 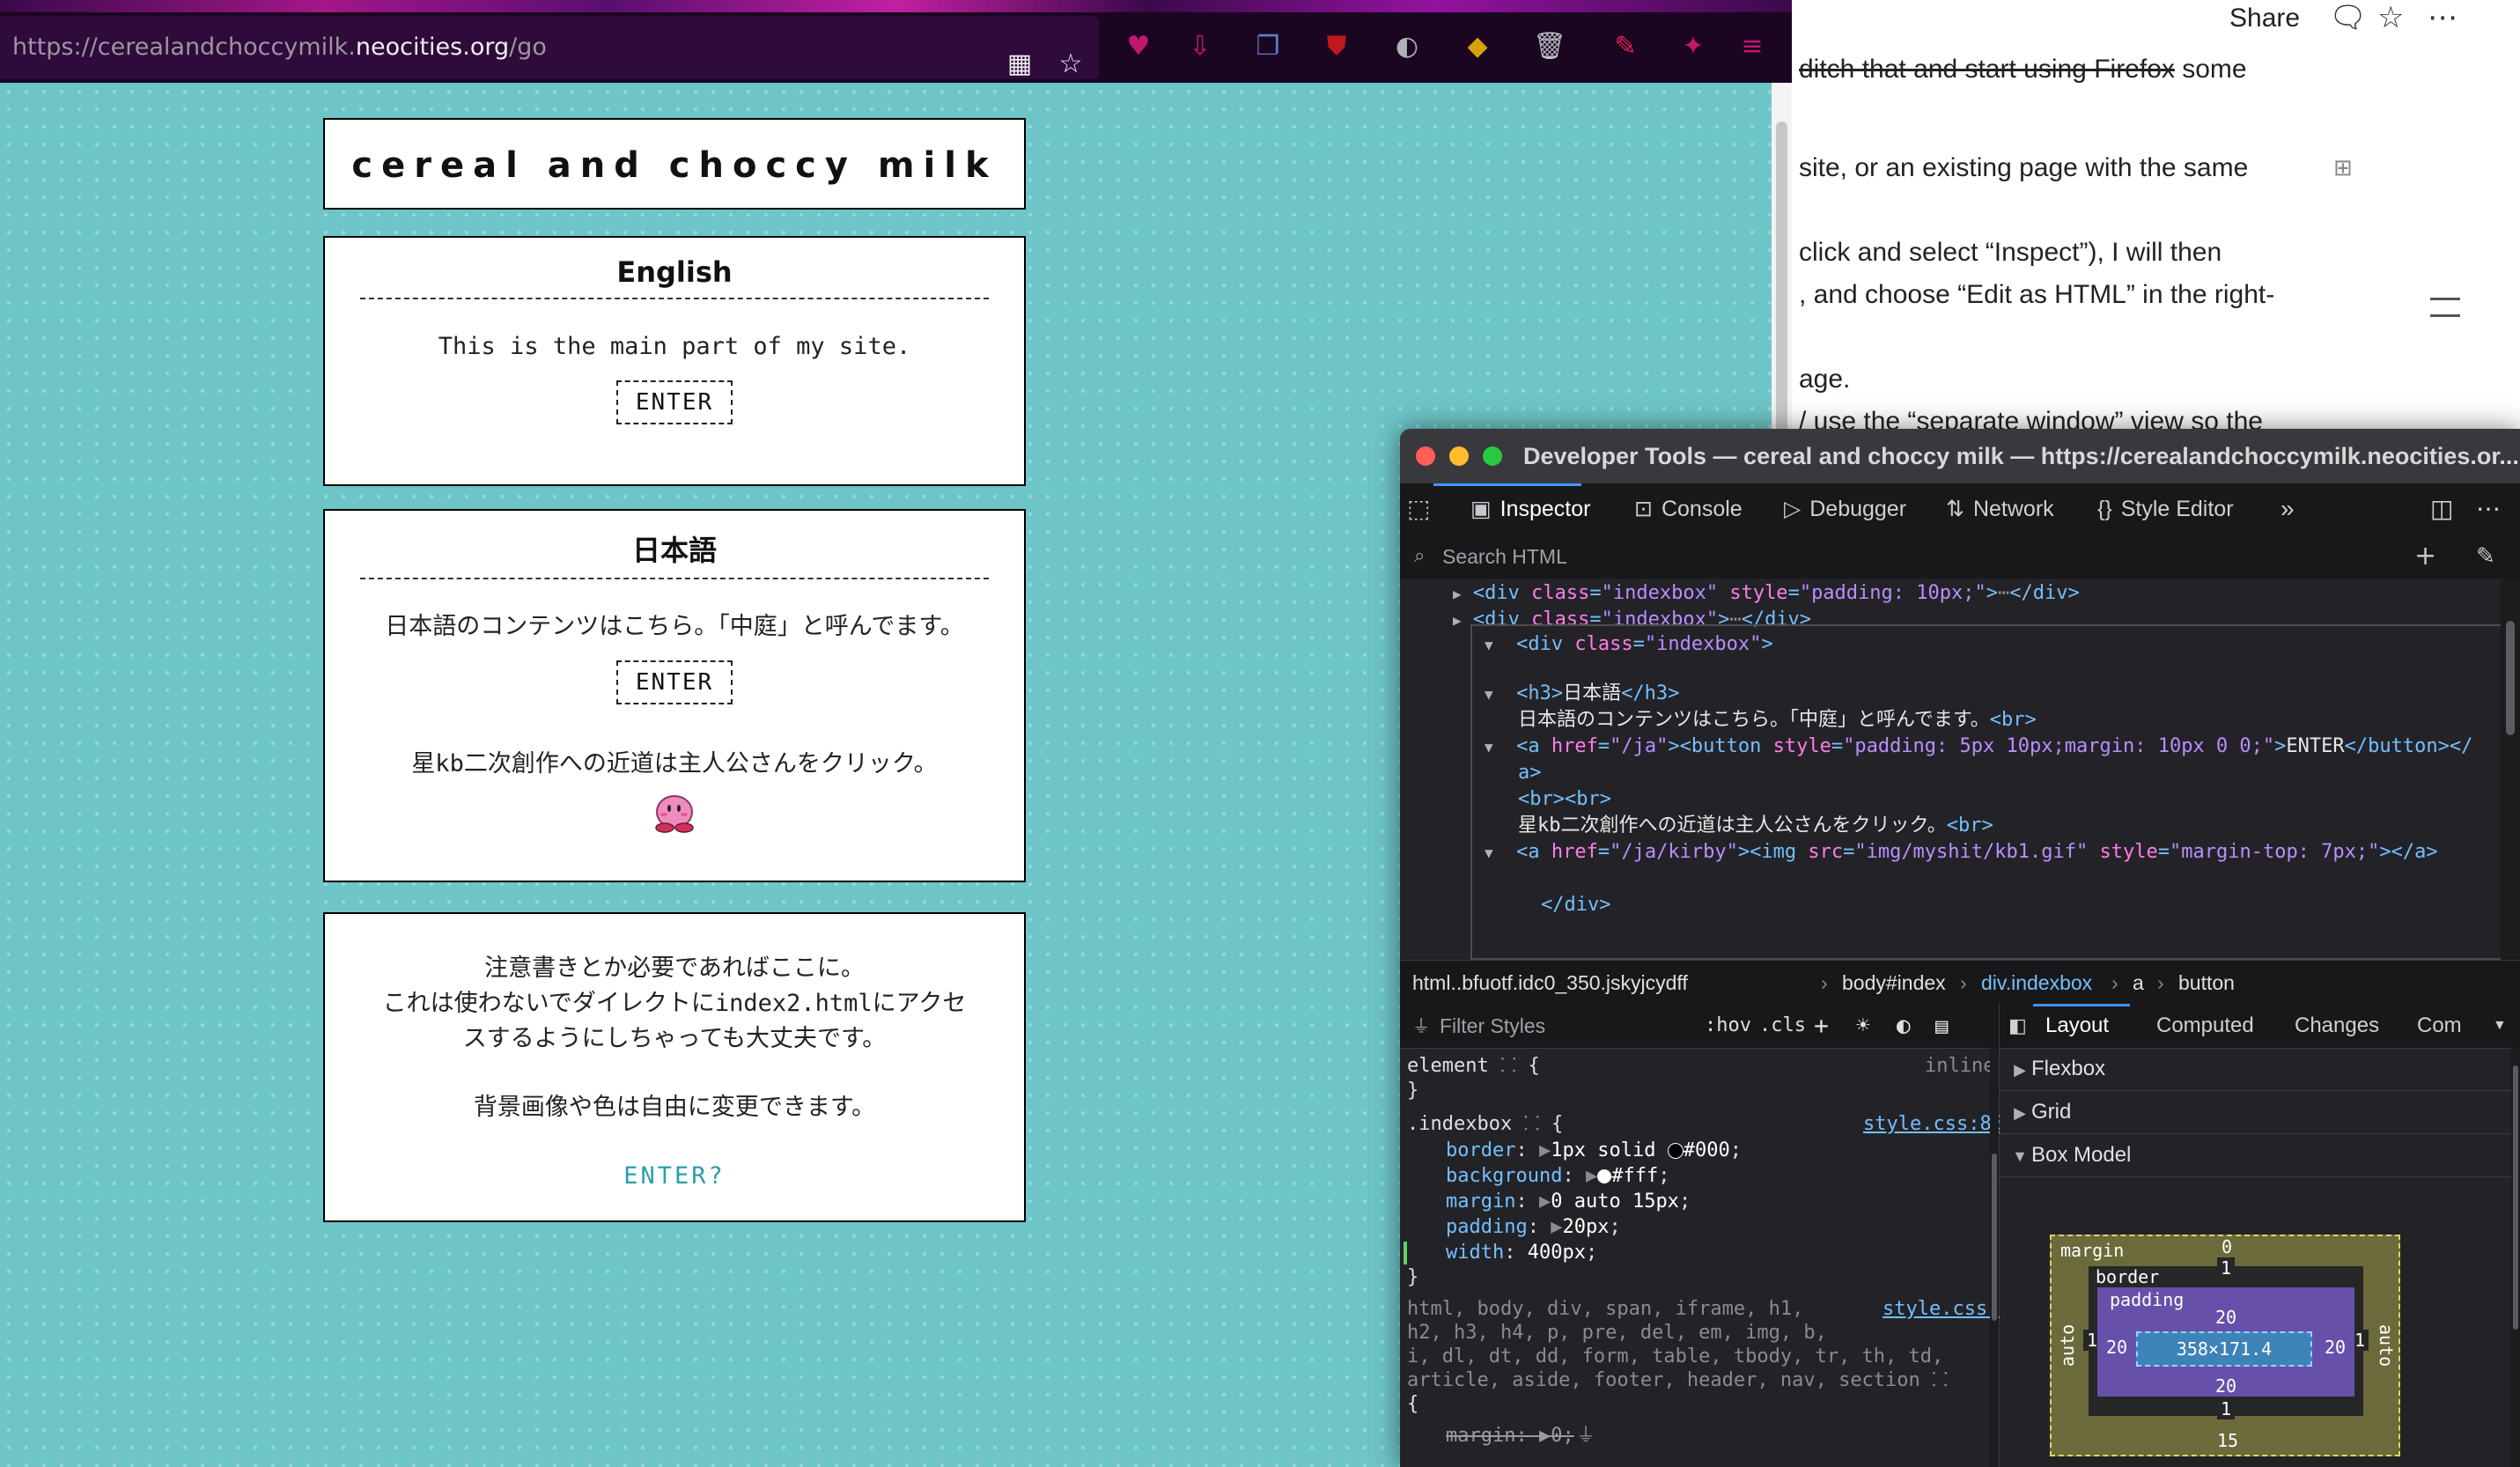 I want to click on markup-div-close: </div>, so click(x=1575, y=905).